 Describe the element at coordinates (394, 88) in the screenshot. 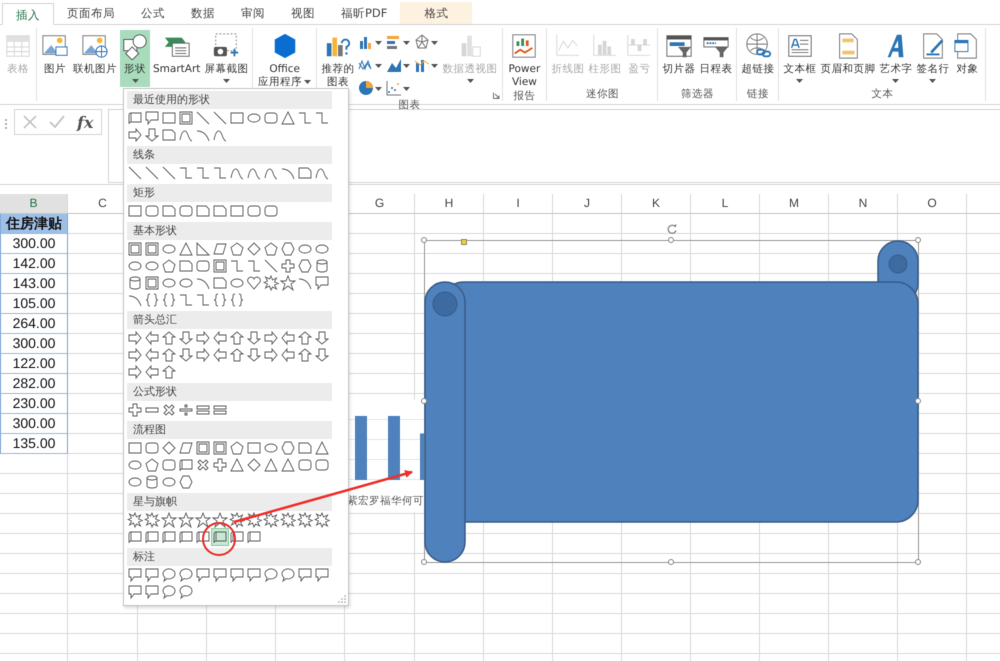

I see `scatter-chart-icon` at that location.